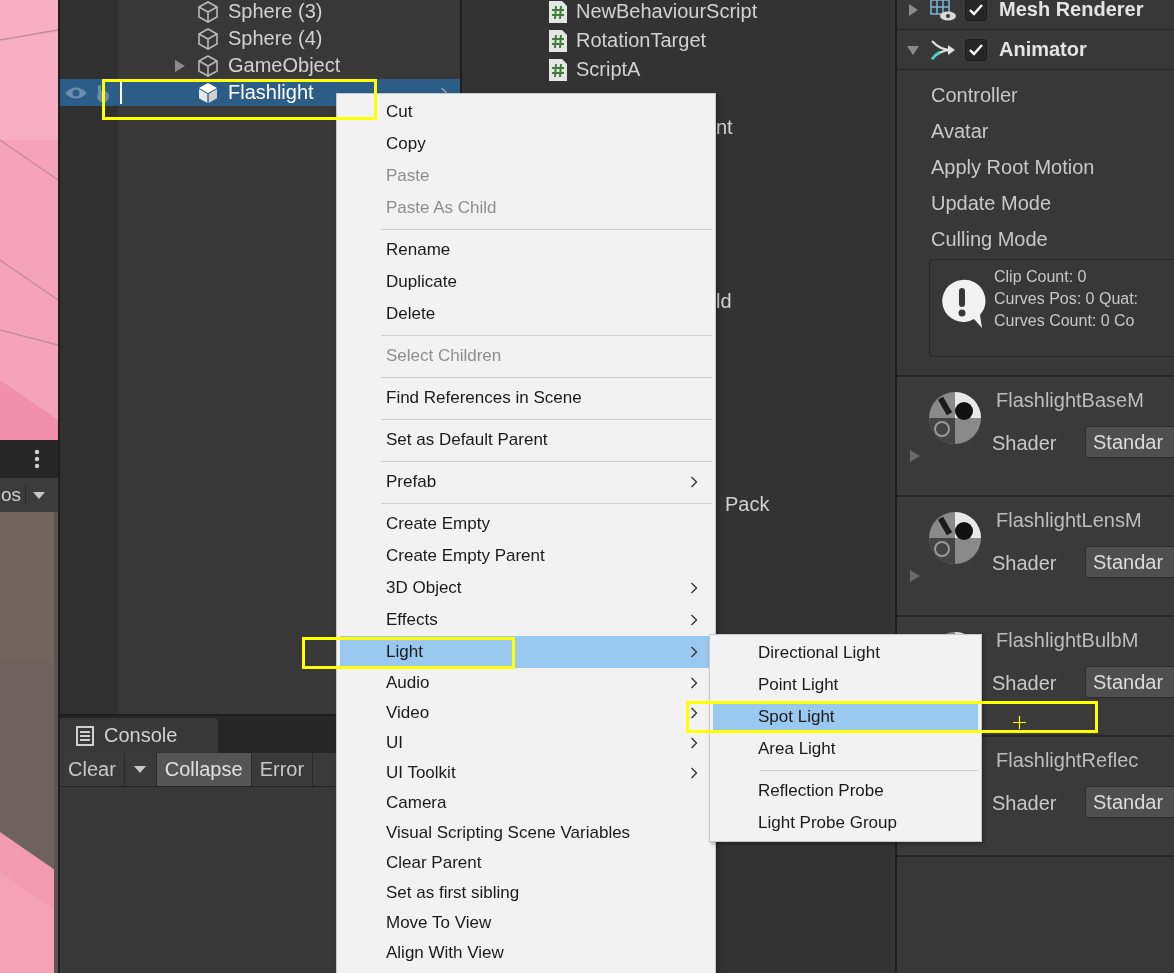 This screenshot has width=1174, height=973. I want to click on menu-item: Rename, so click(526, 250).